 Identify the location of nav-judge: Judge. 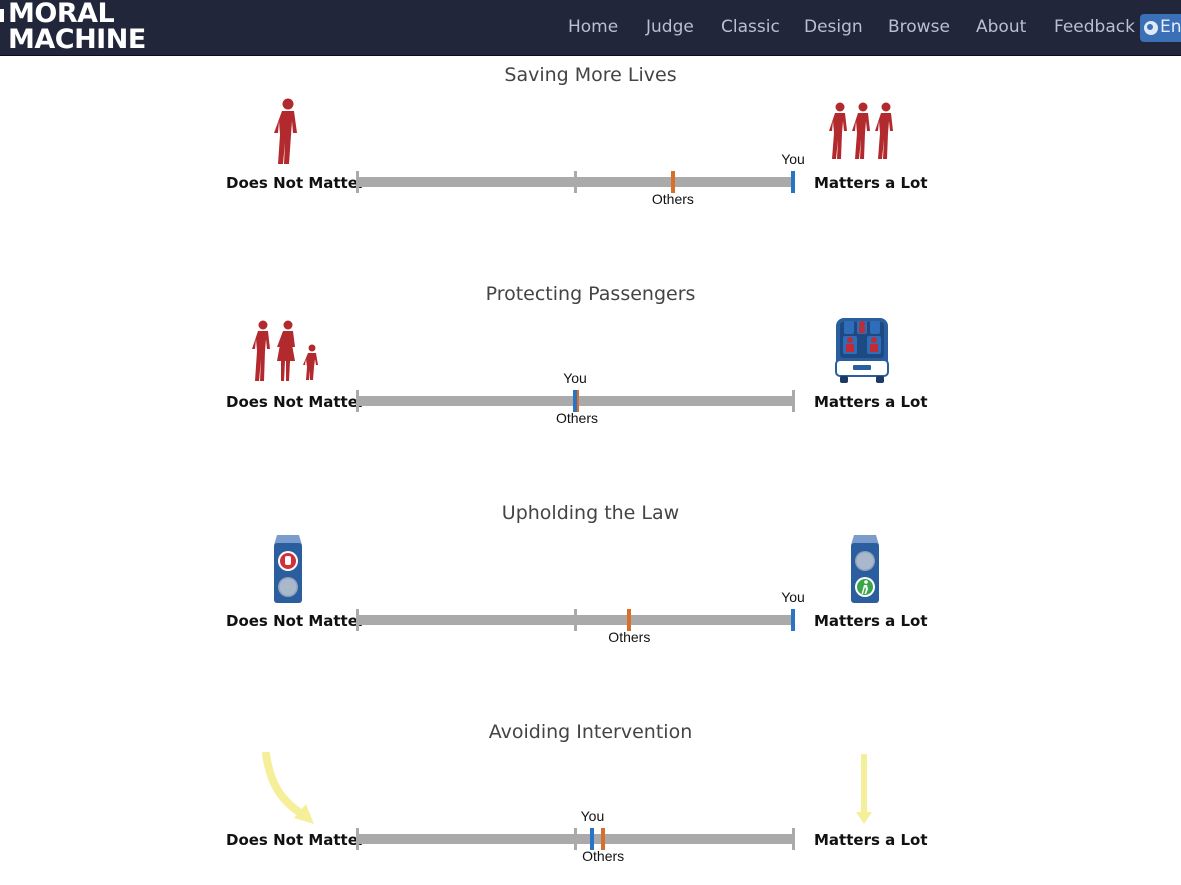
(670, 27).